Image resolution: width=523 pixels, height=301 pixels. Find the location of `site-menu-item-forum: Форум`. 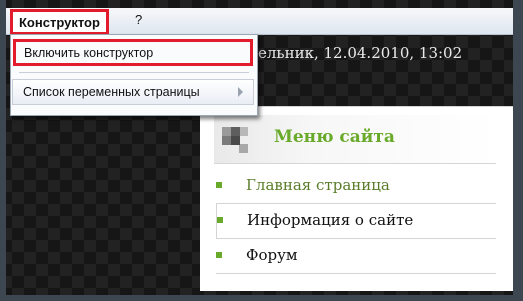

site-menu-item-forum: Форум is located at coordinates (356, 256).